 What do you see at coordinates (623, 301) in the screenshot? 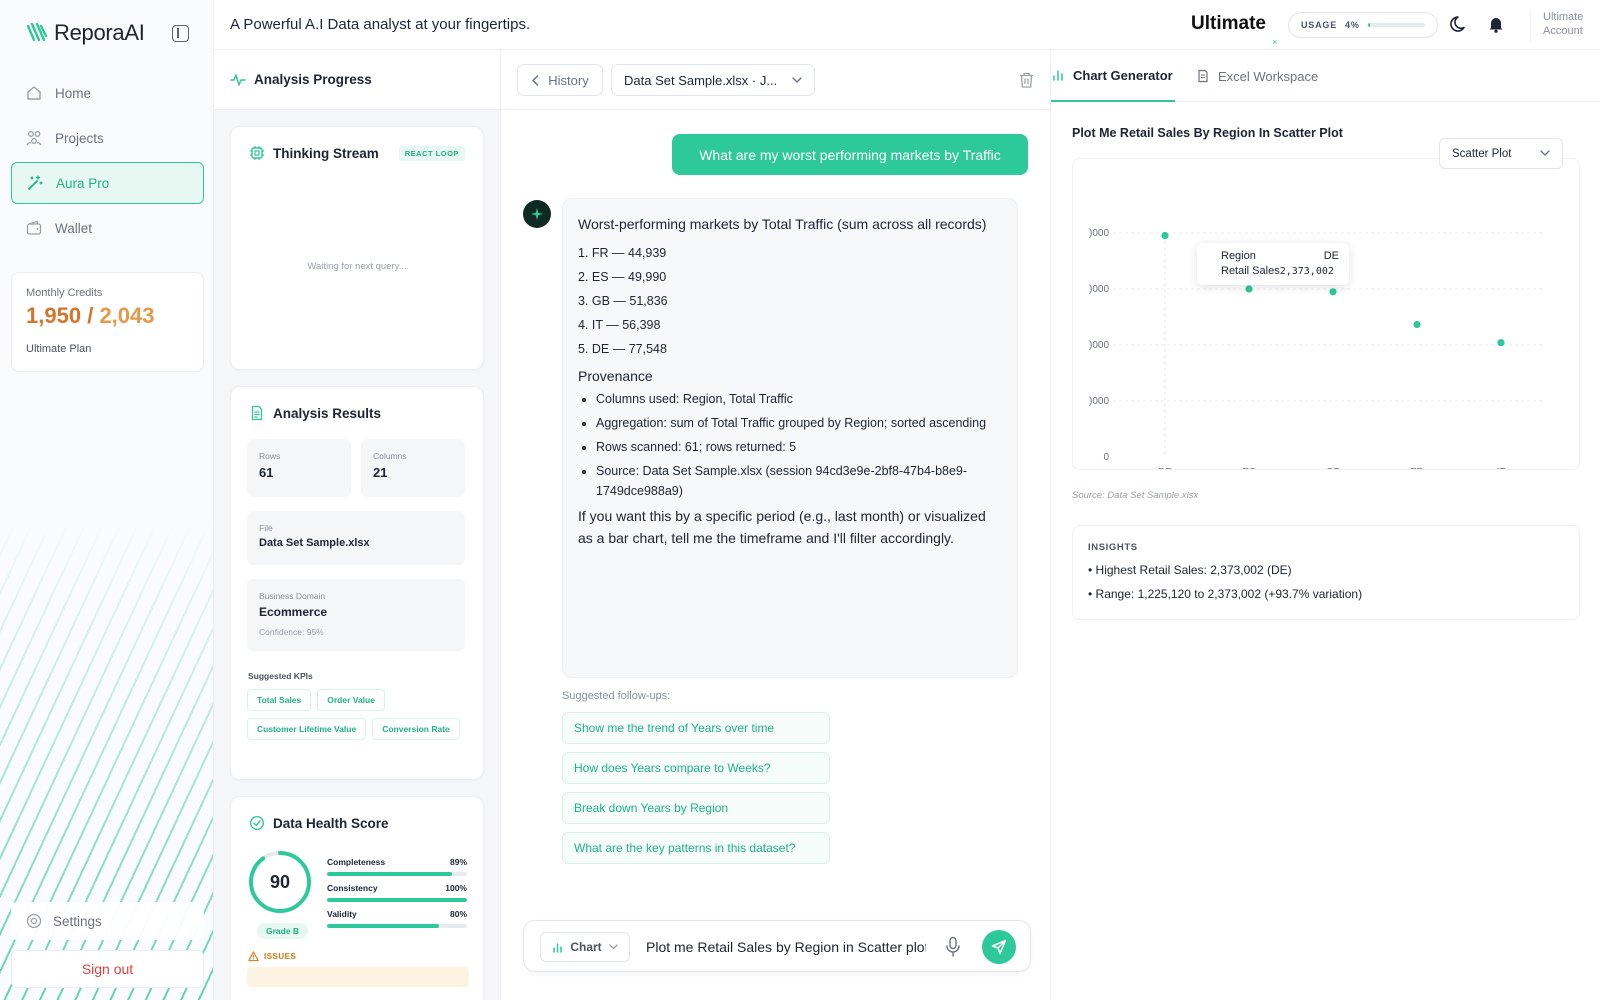
I see `ranking-item: 3. GB — 51,836` at bounding box center [623, 301].